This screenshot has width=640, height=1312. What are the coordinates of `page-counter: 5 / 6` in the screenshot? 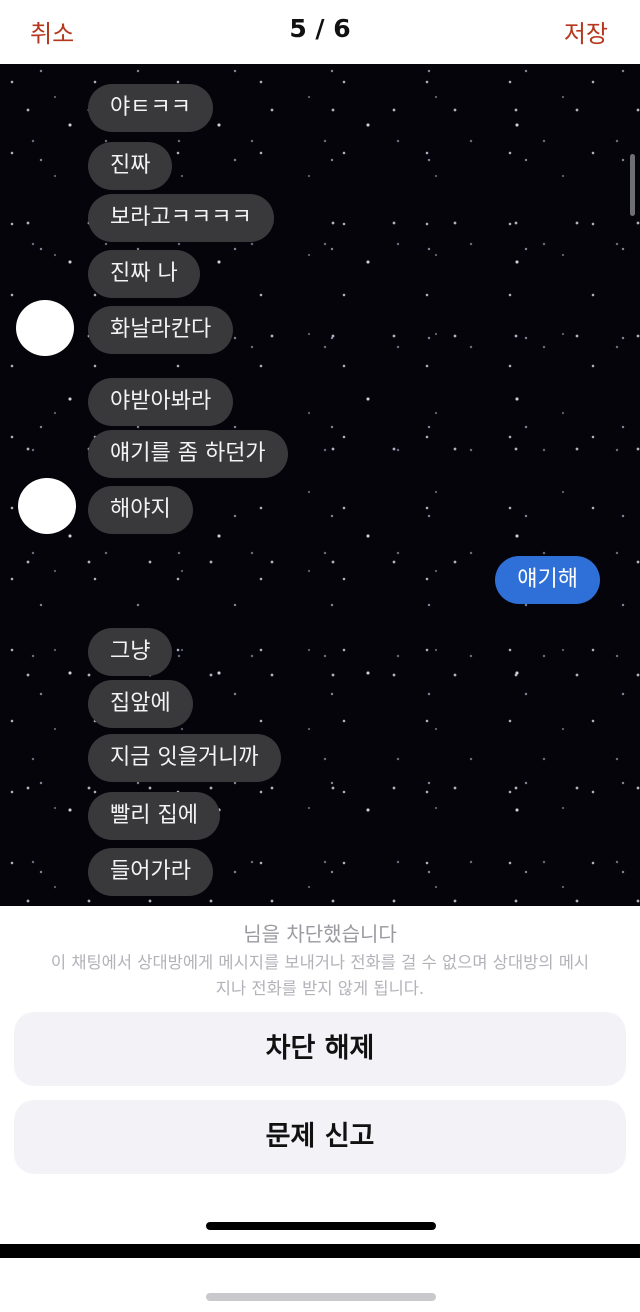 It's located at (320, 28).